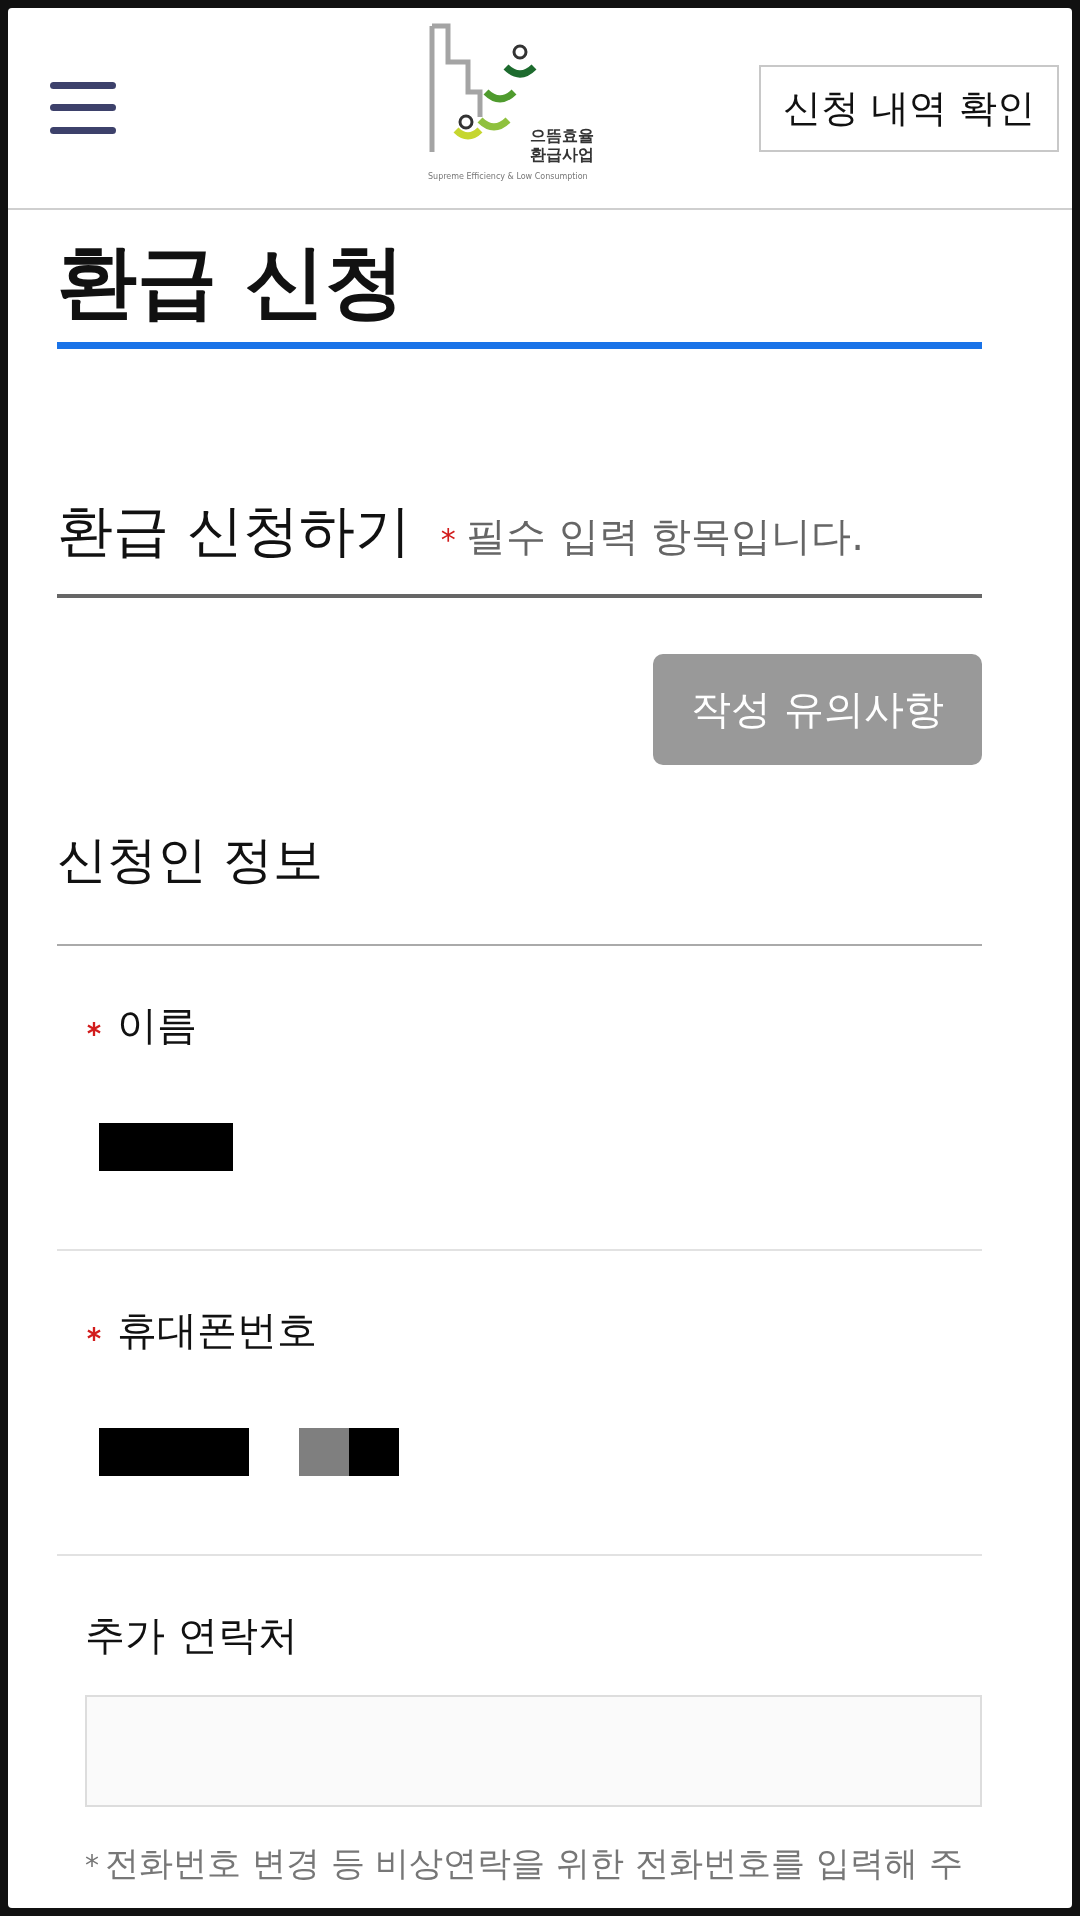  Describe the element at coordinates (448, 539) in the screenshot. I see `required-mark: *` at that location.